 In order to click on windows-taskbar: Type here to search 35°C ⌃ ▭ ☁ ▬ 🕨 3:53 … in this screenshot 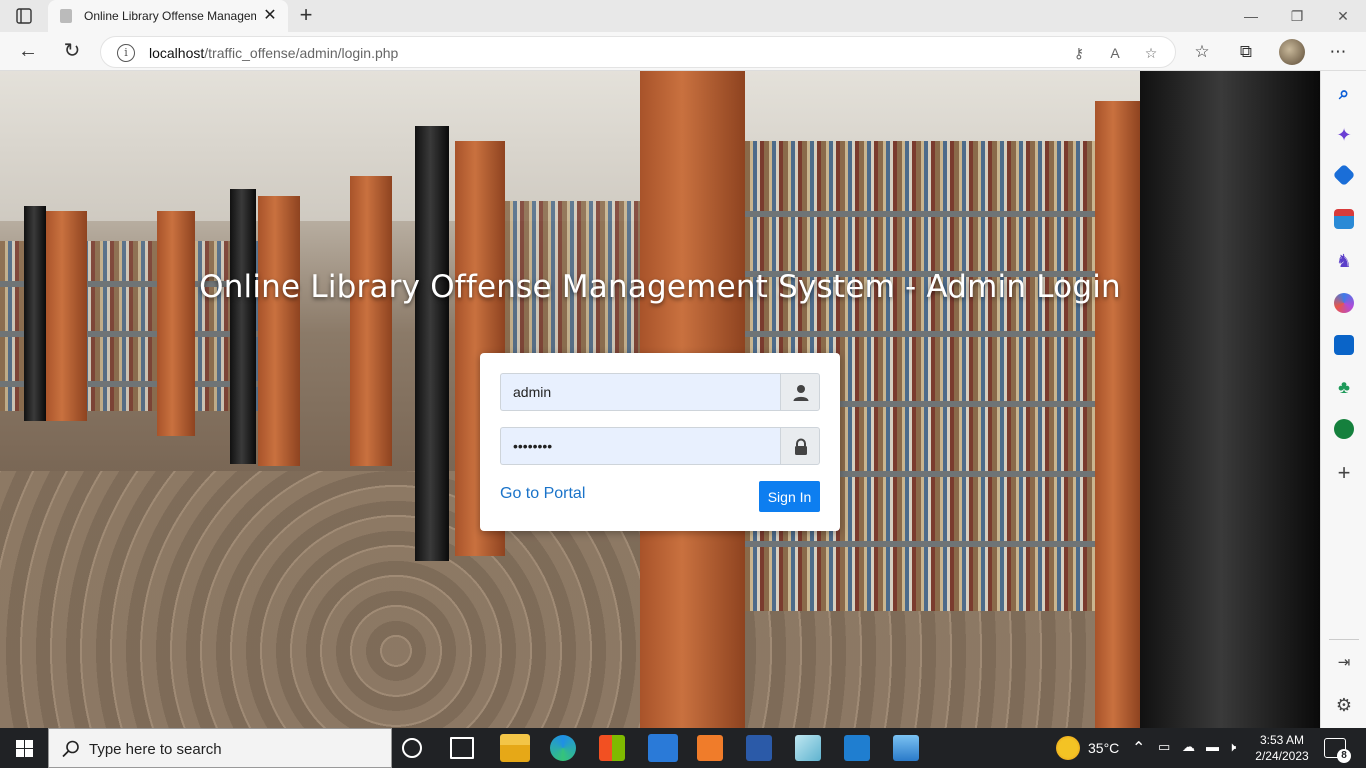, I will do `click(683, 748)`.